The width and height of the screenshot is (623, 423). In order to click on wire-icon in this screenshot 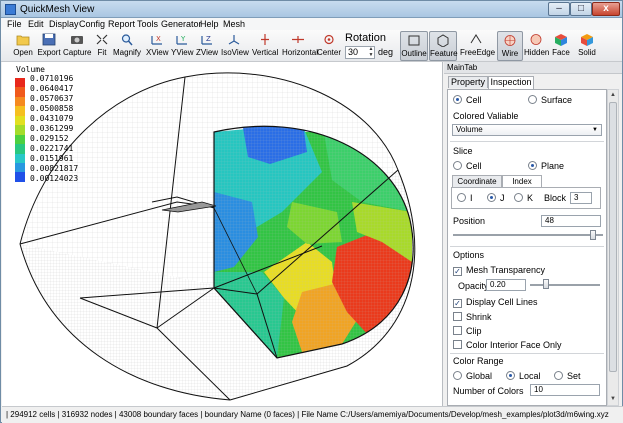, I will do `click(510, 40)`.